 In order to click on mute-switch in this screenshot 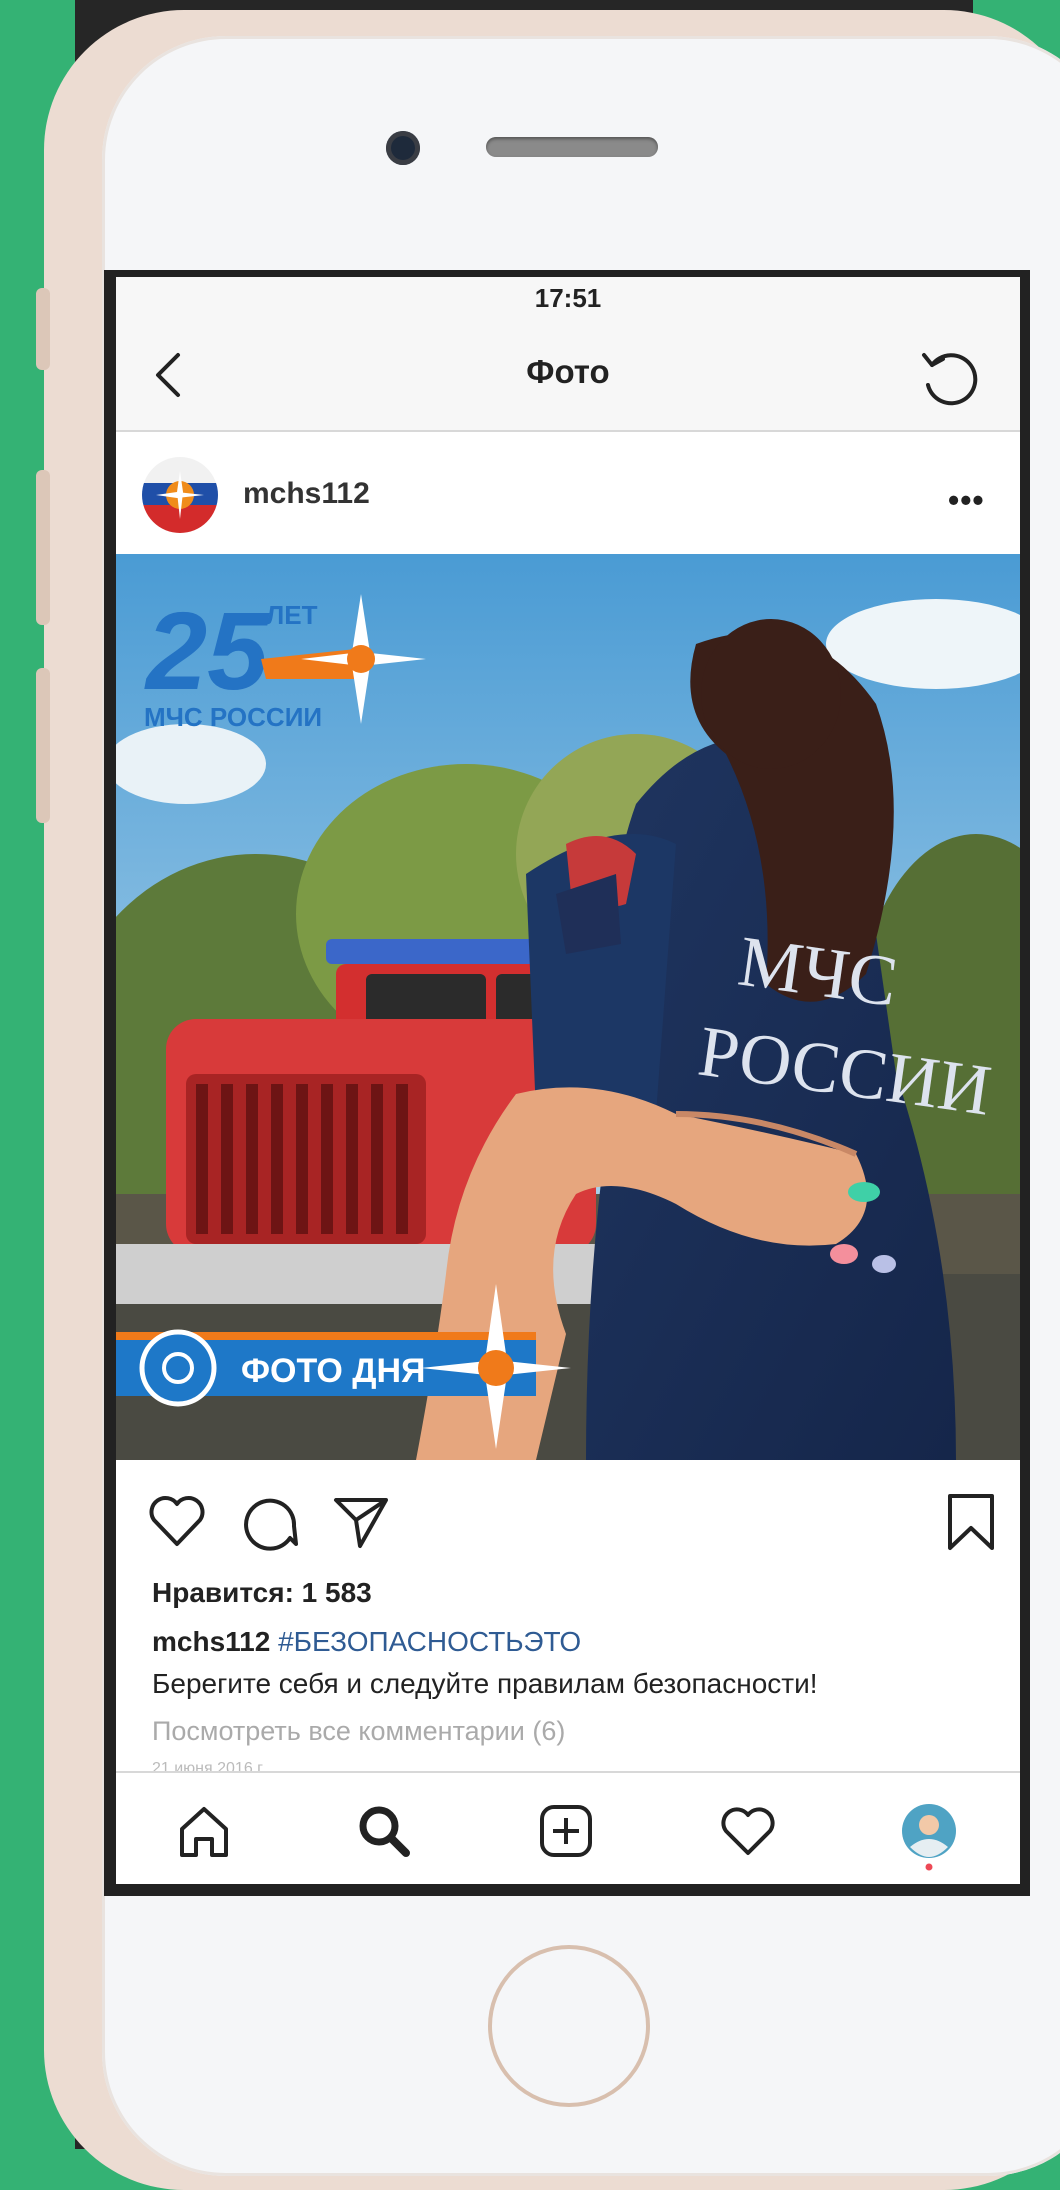, I will do `click(43, 329)`.